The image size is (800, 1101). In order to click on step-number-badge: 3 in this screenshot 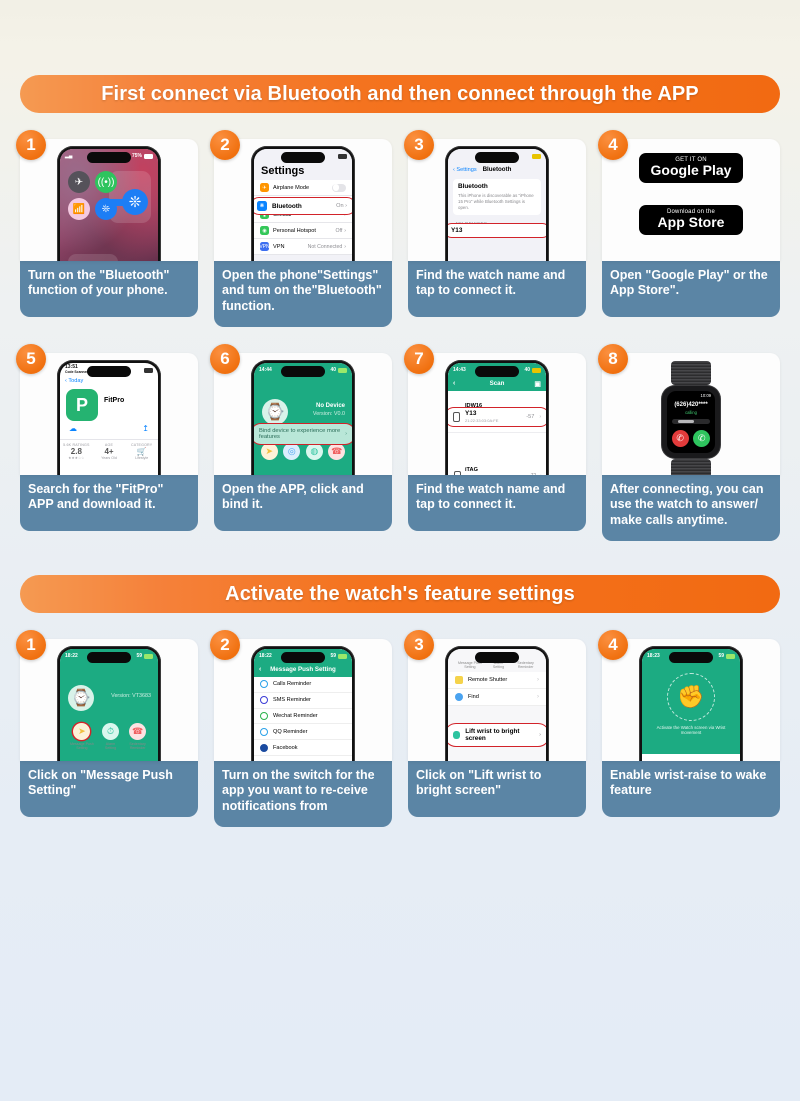, I will do `click(419, 145)`.